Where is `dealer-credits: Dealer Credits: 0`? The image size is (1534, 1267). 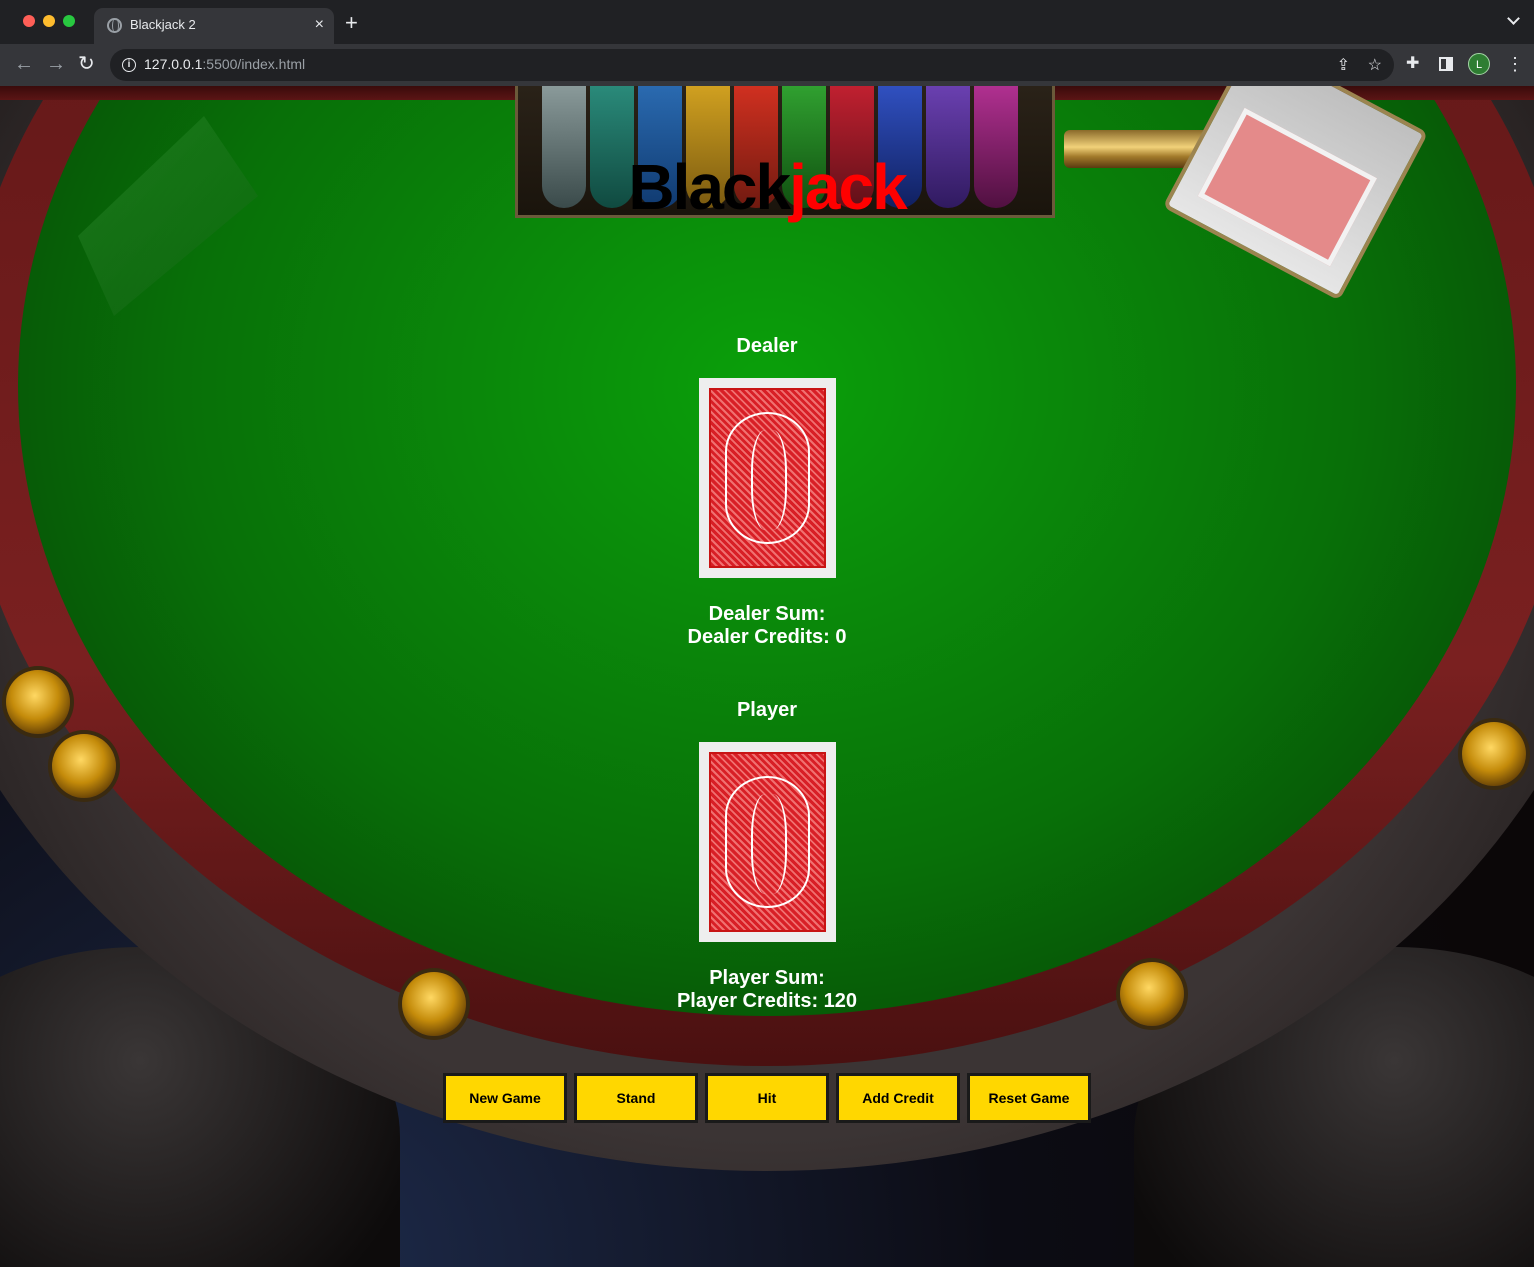 dealer-credits: Dealer Credits: 0 is located at coordinates (767, 637).